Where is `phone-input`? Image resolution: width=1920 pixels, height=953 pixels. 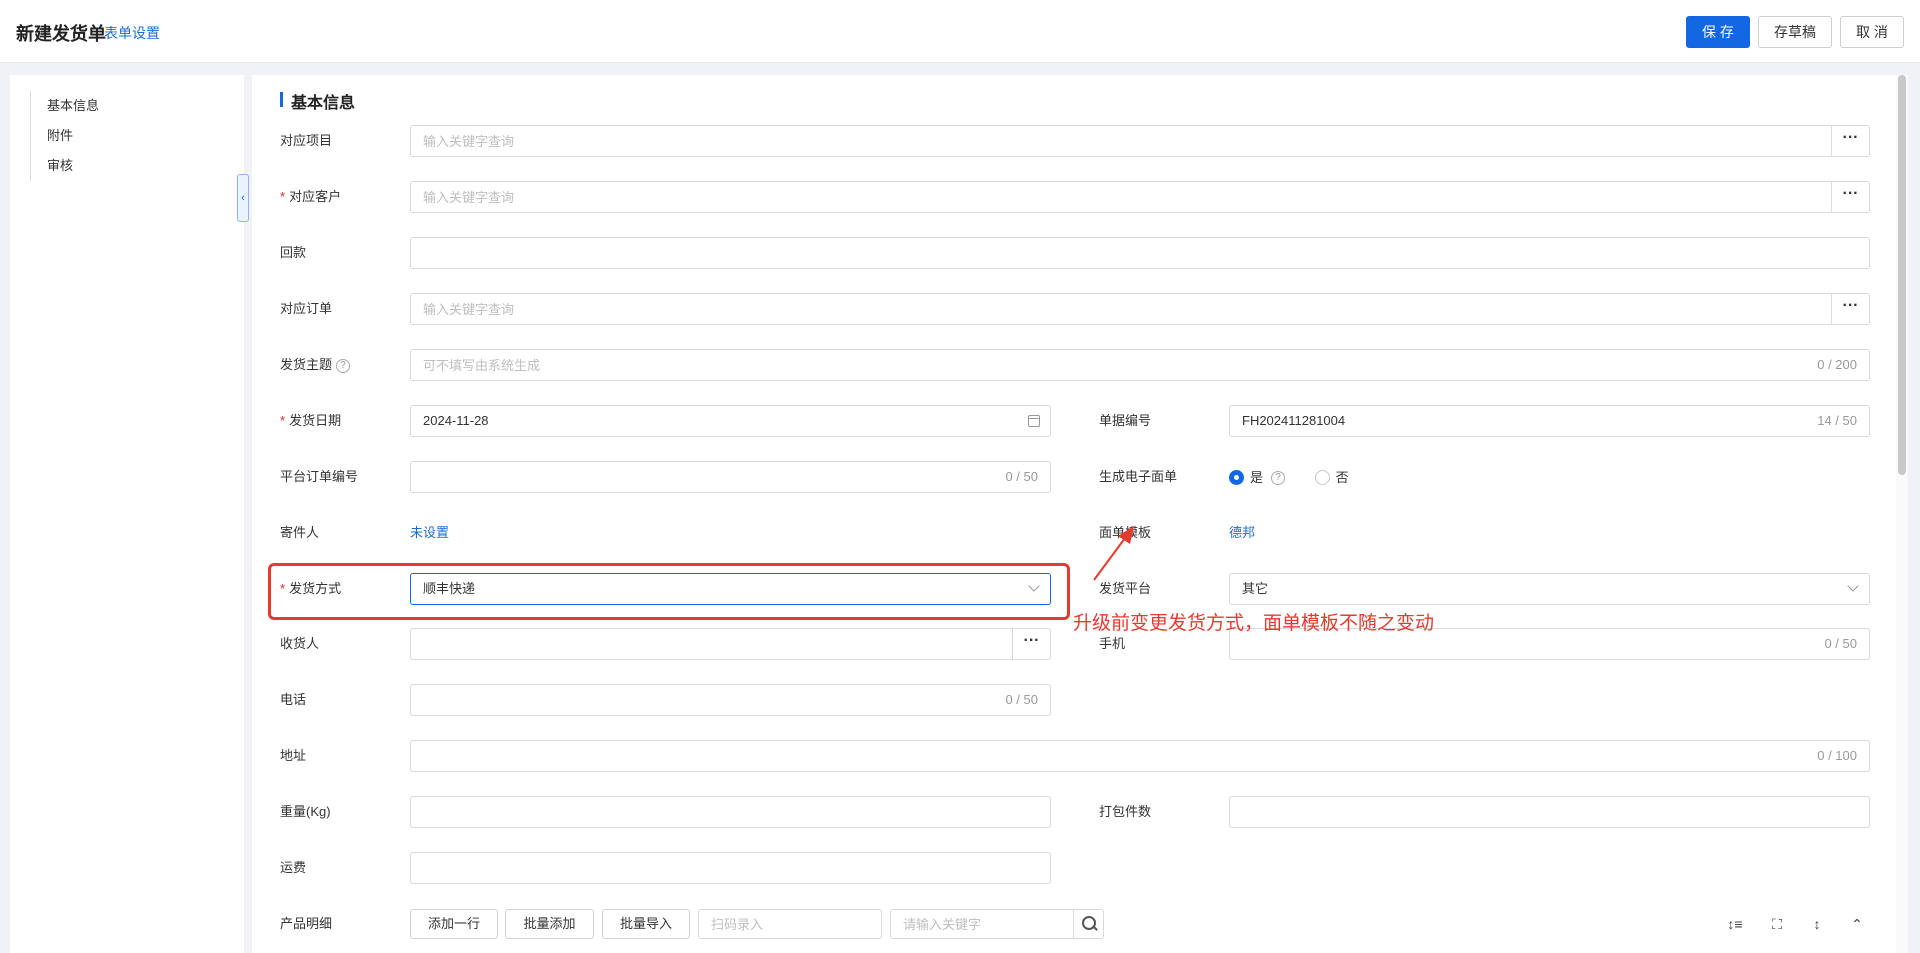
phone-input is located at coordinates (730, 700).